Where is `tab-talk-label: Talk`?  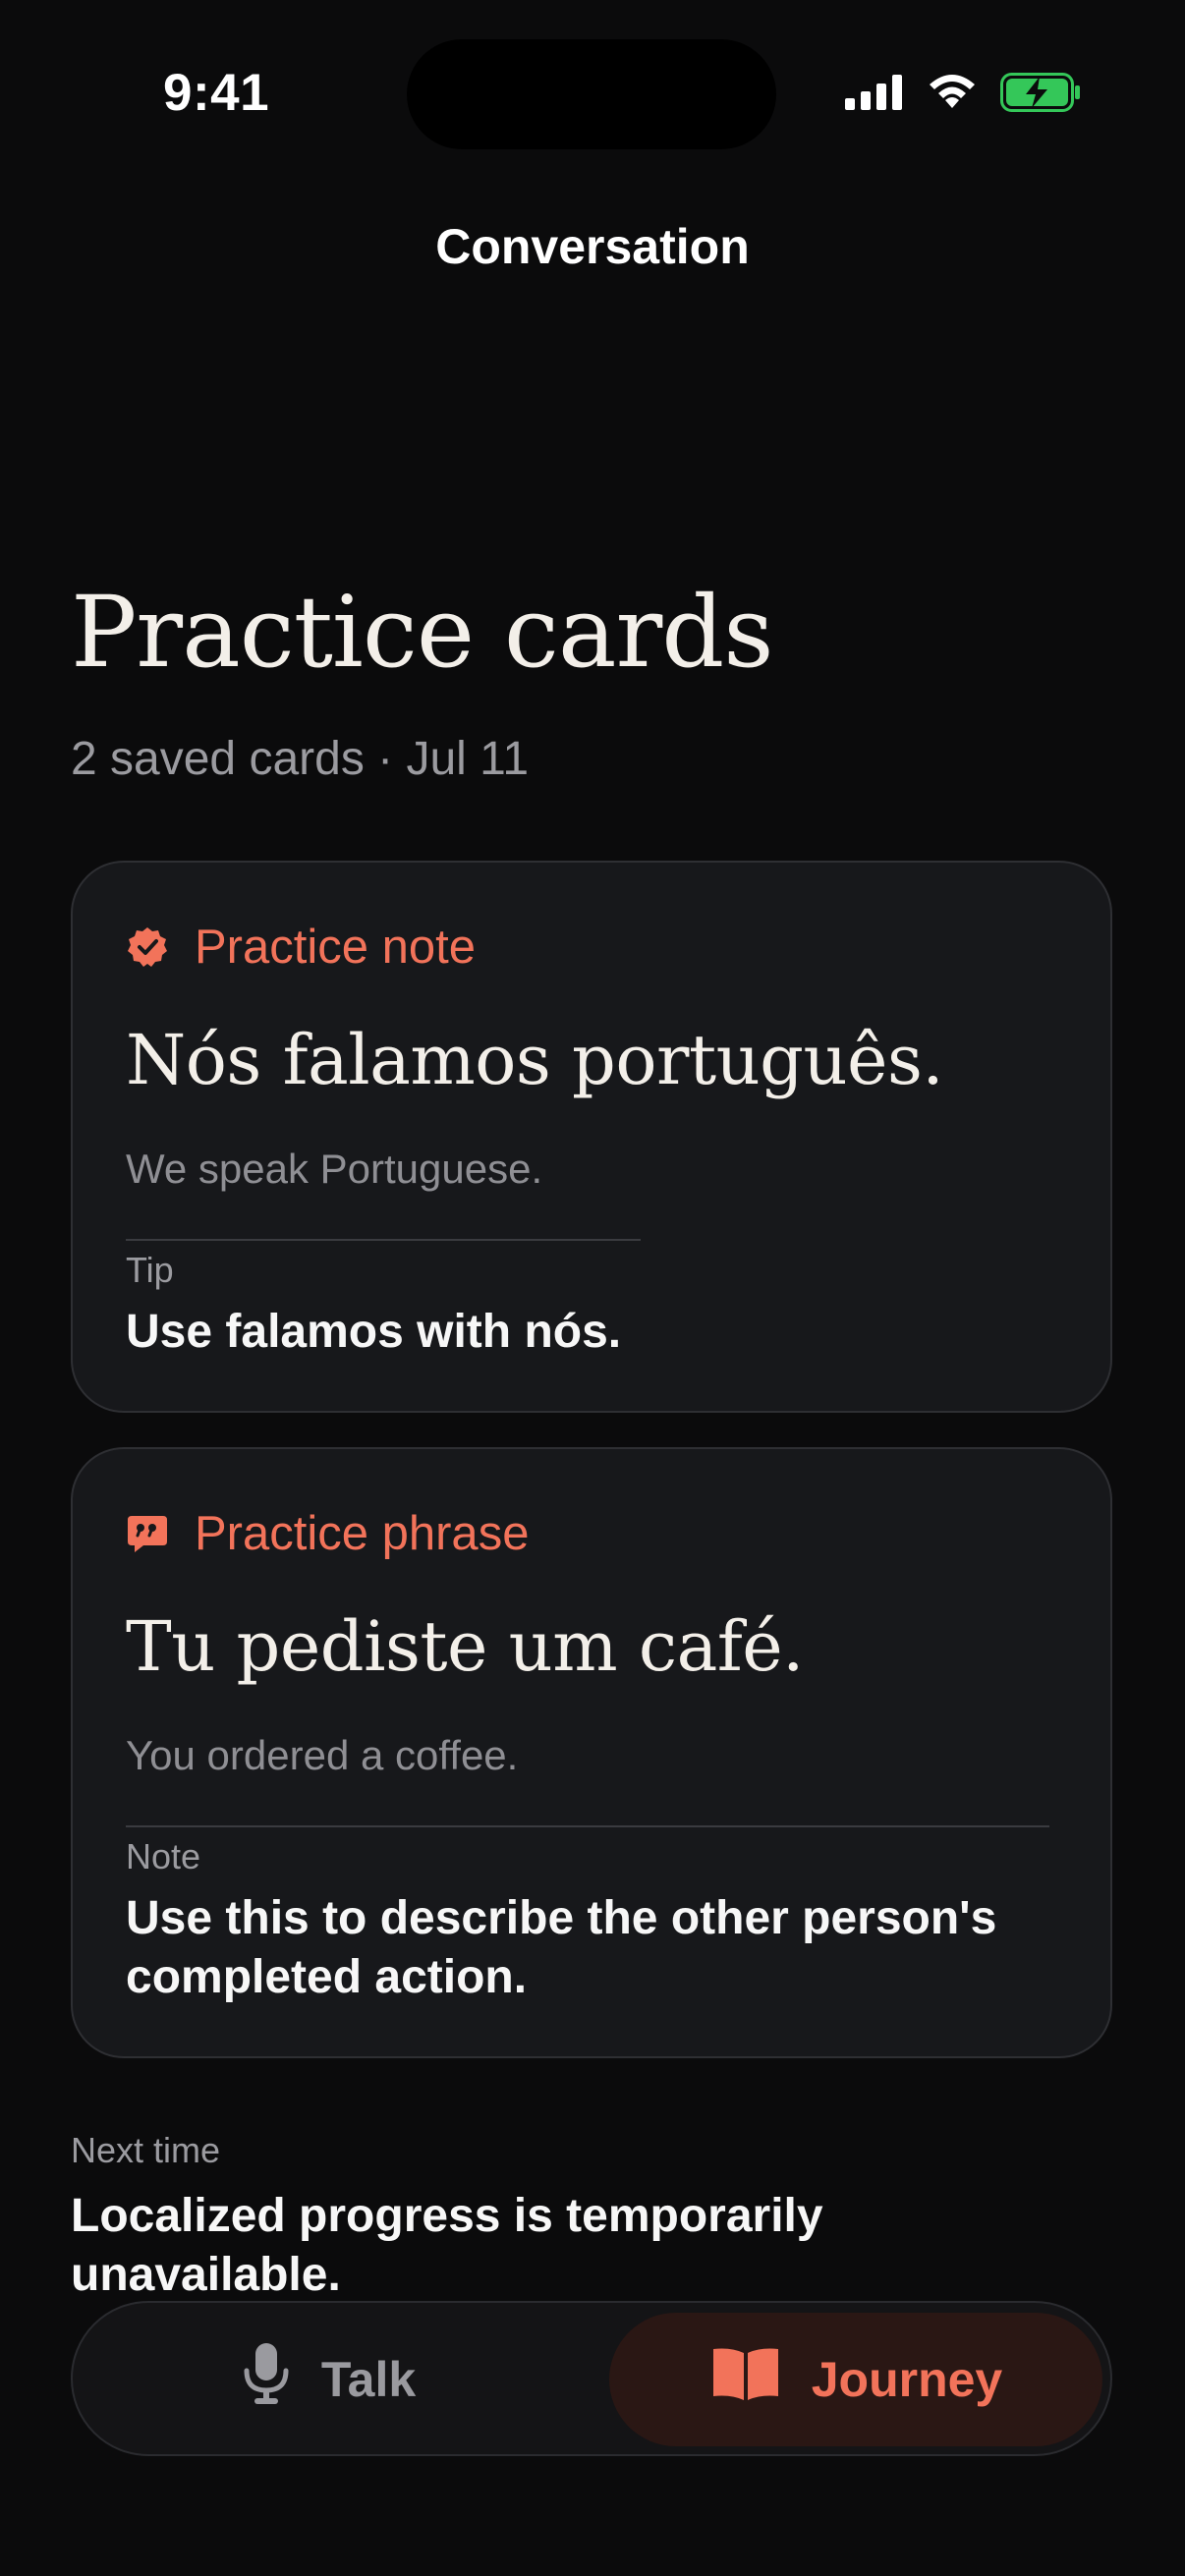
tab-talk-label: Talk is located at coordinates (369, 2379).